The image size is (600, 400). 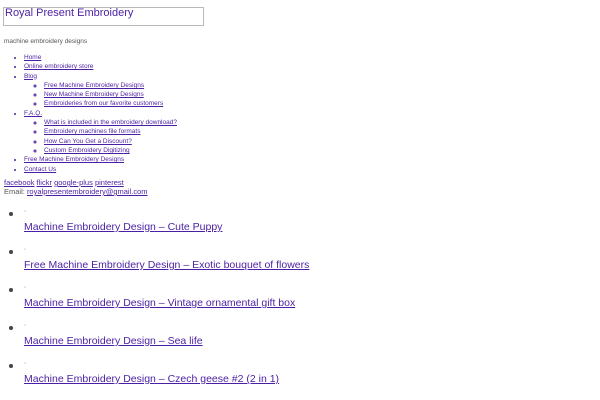 I want to click on site-title-link: Royal Present Embroidery, so click(x=69, y=13).